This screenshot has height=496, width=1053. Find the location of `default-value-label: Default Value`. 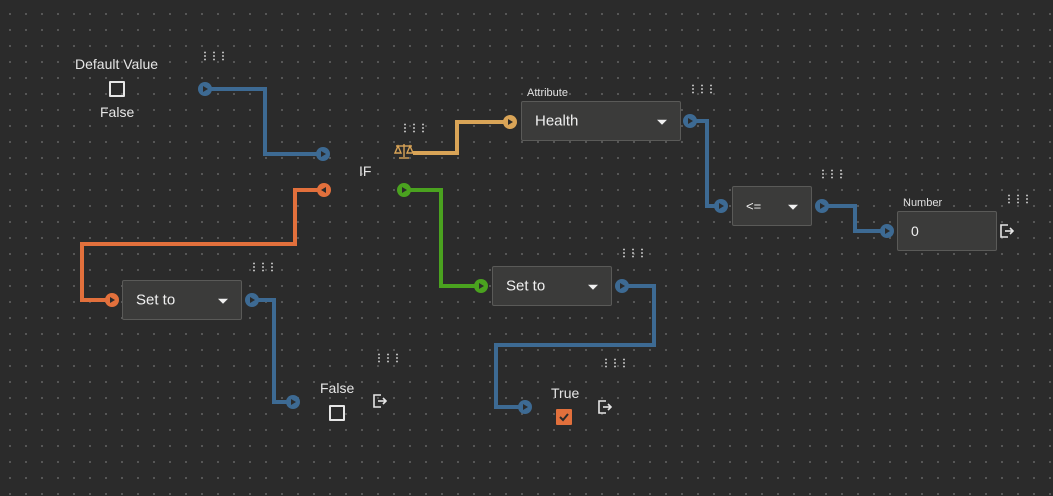

default-value-label: Default Value is located at coordinates (117, 64).